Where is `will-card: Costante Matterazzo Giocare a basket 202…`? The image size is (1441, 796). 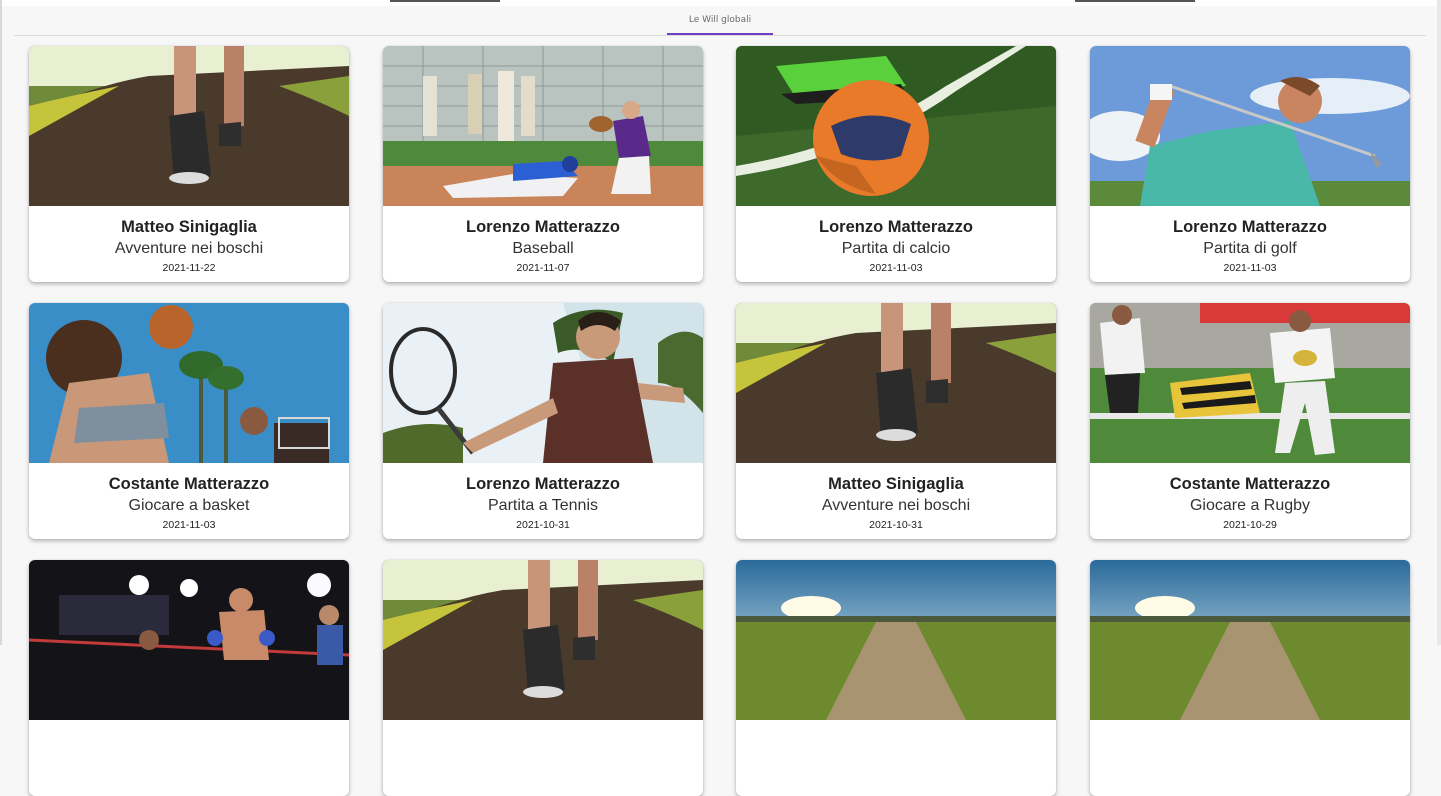
will-card: Costante Matterazzo Giocare a basket 202… is located at coordinates (189, 421).